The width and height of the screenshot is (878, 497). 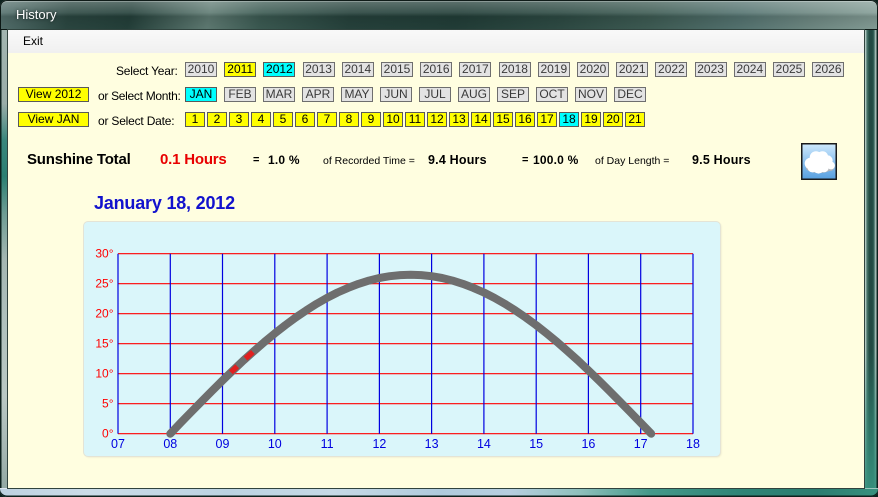 I want to click on svg-text: 17, so click(x=641, y=444).